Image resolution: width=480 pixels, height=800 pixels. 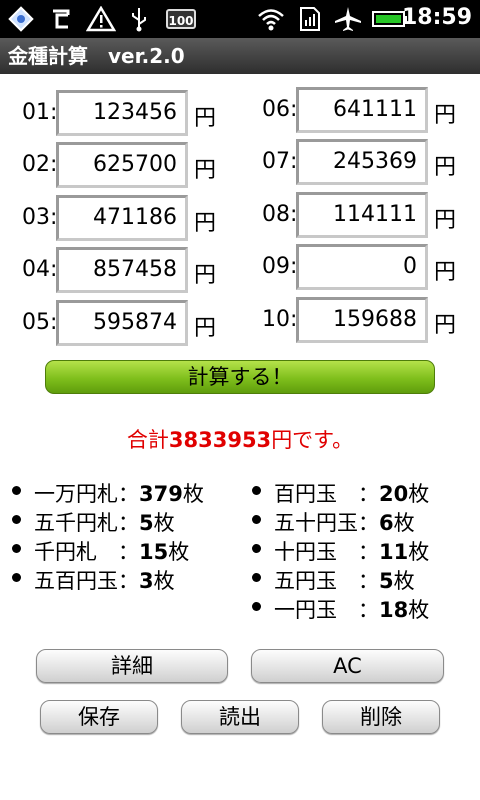 What do you see at coordinates (76, 494) in the screenshot?
I see `denomination-name: 一万円札` at bounding box center [76, 494].